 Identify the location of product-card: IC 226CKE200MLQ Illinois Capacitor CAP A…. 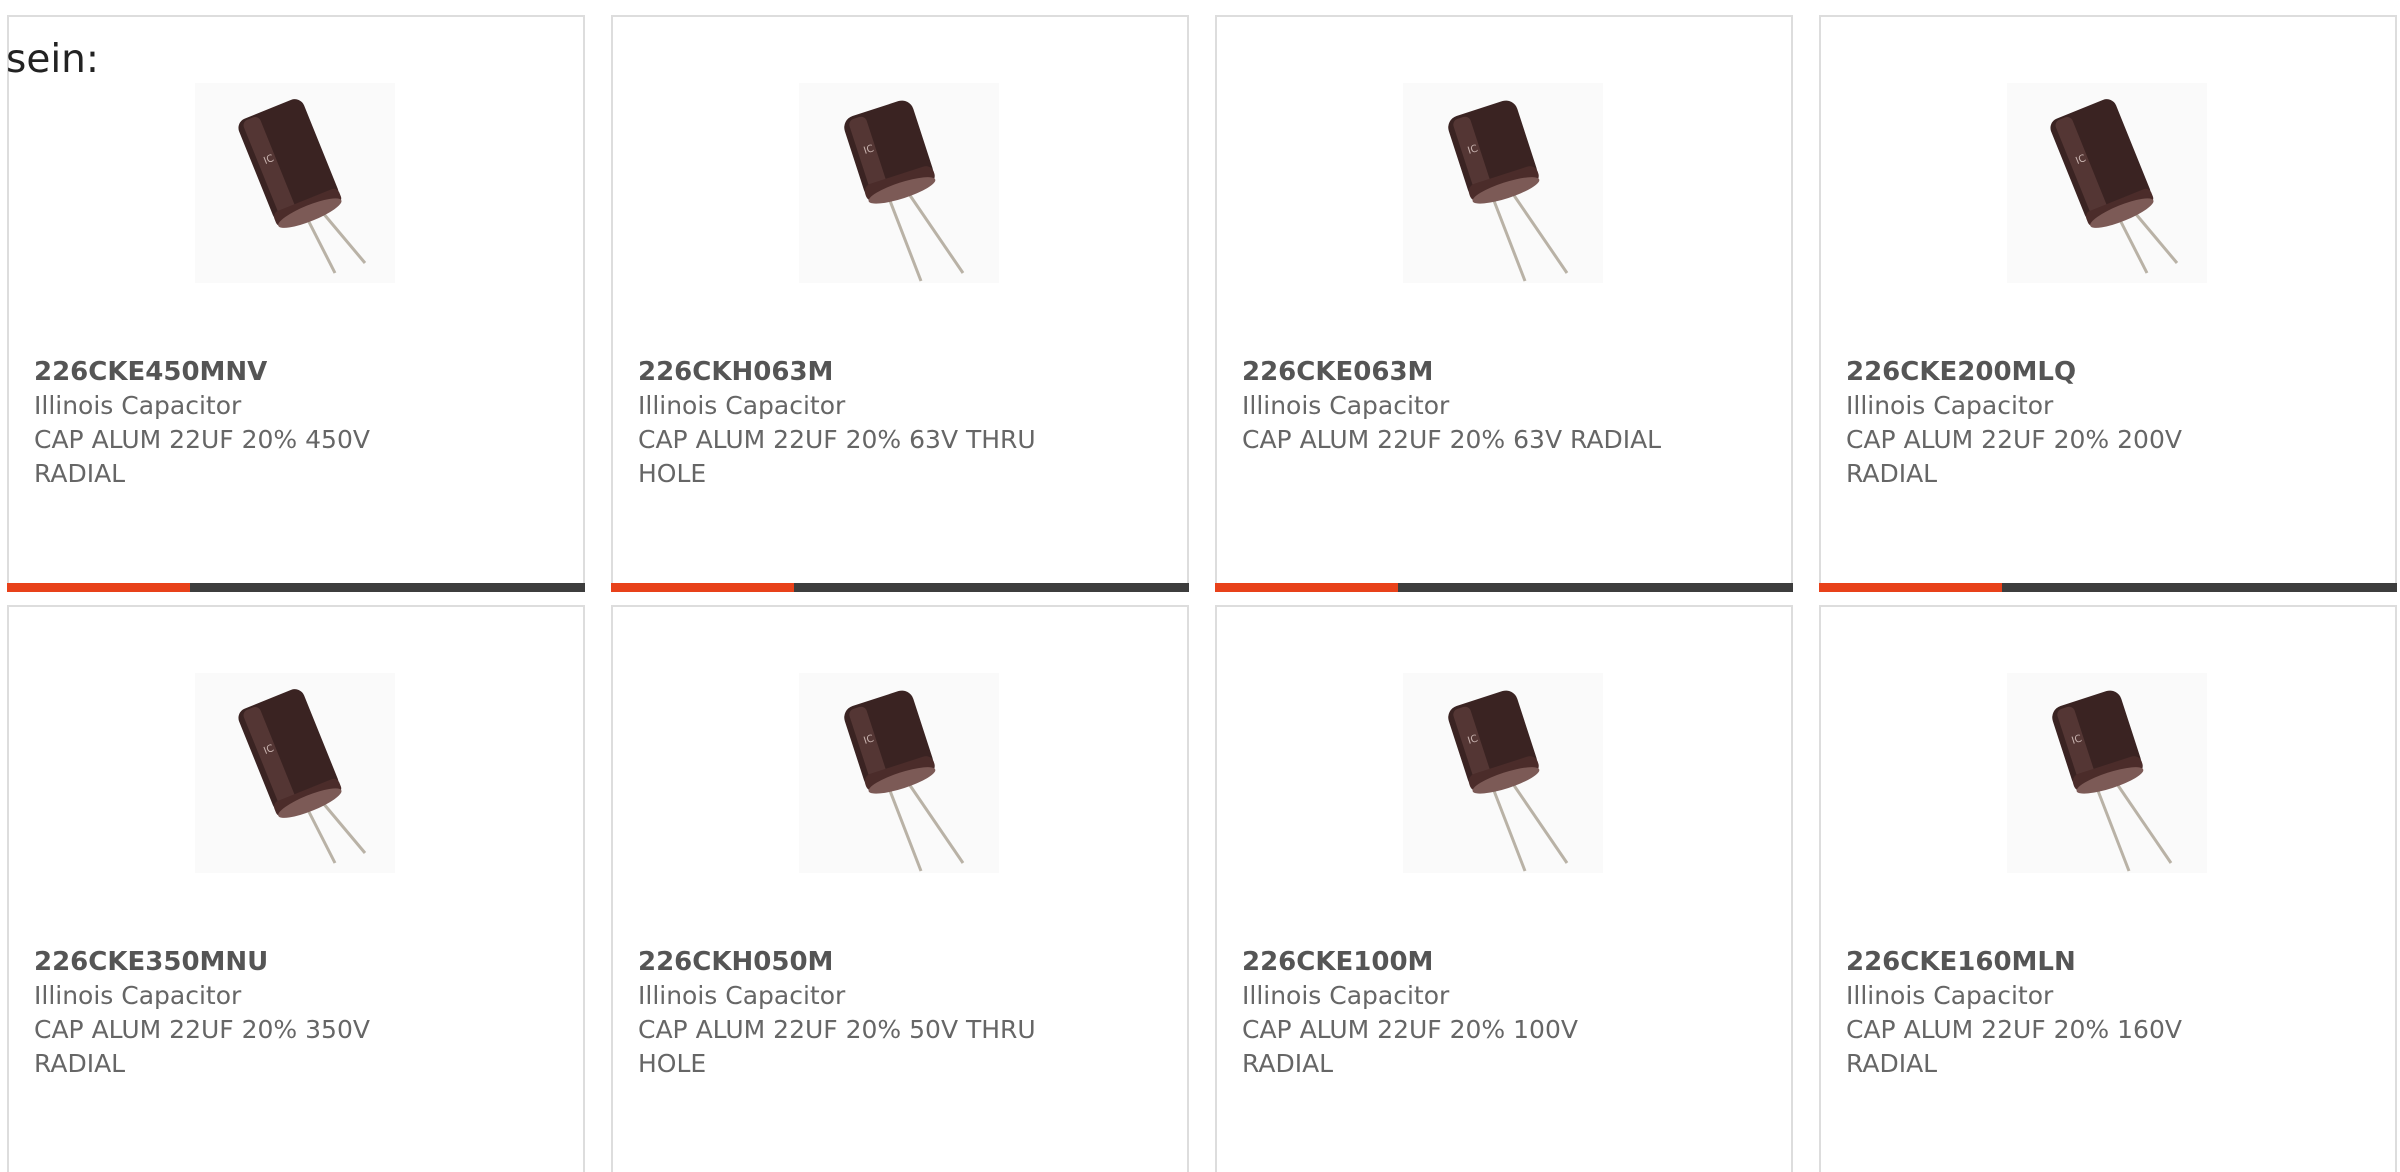
(2108, 303).